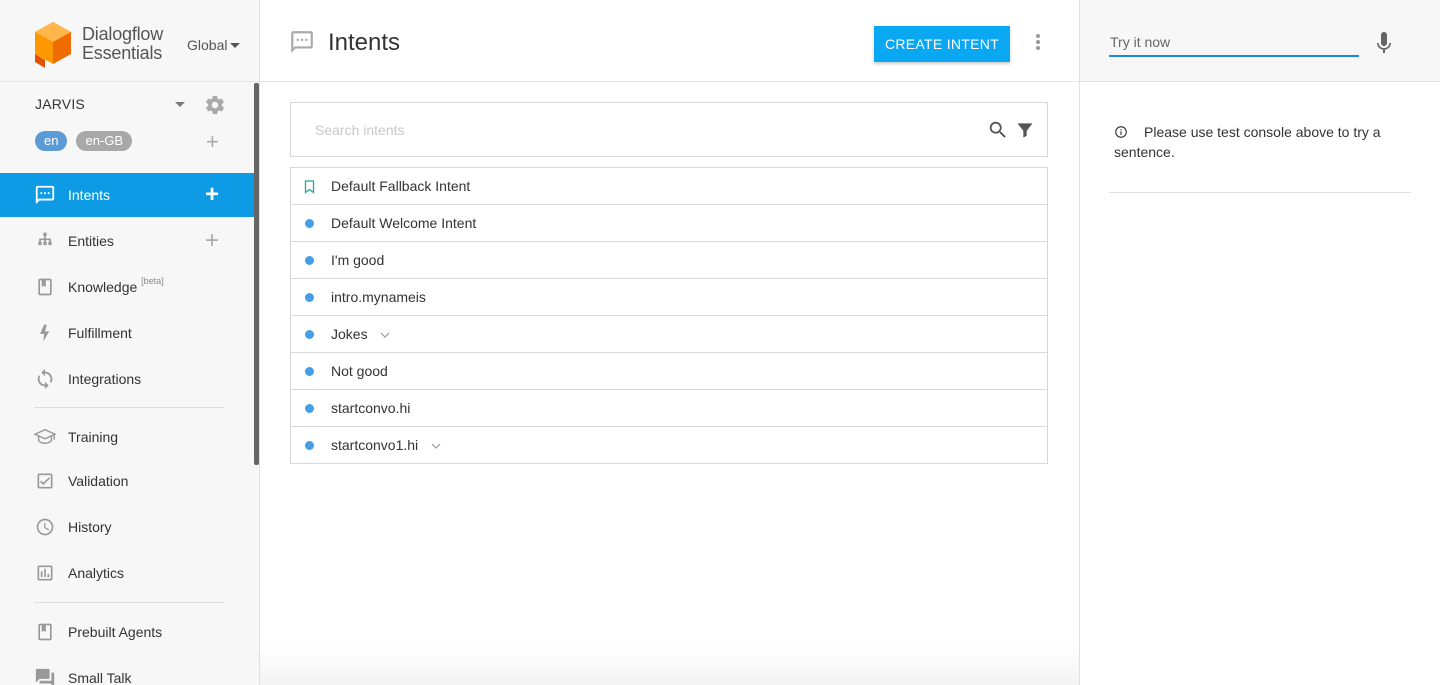  I want to click on sidebar-item-label: Integrations, so click(105, 379).